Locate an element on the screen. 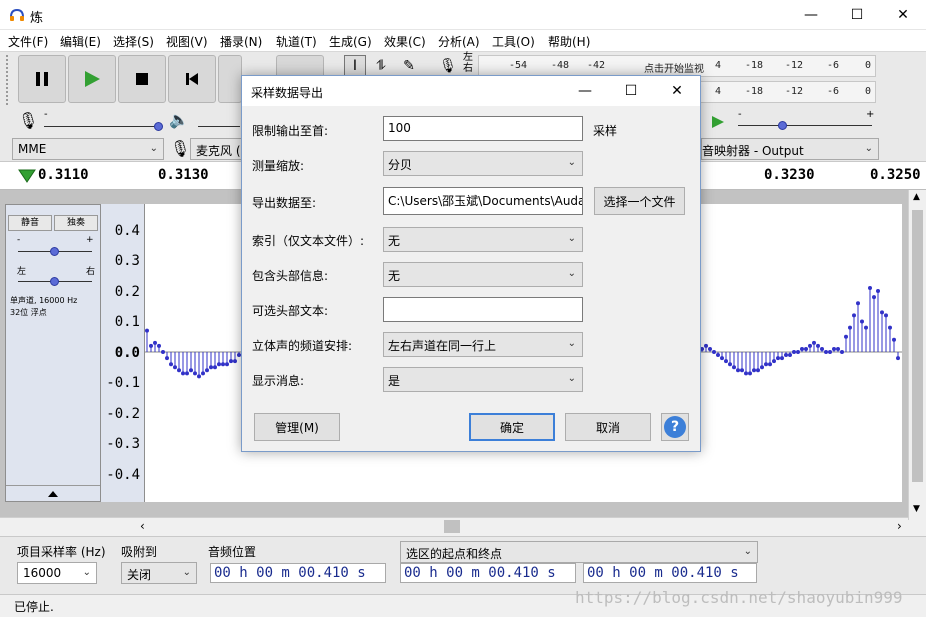  vertical-scrollbar: ▲ ▼ is located at coordinates (917, 355).